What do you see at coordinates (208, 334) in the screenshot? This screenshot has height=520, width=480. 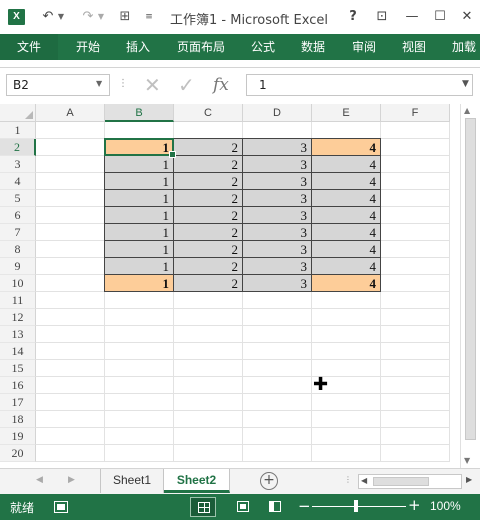 I see `cell-c13` at bounding box center [208, 334].